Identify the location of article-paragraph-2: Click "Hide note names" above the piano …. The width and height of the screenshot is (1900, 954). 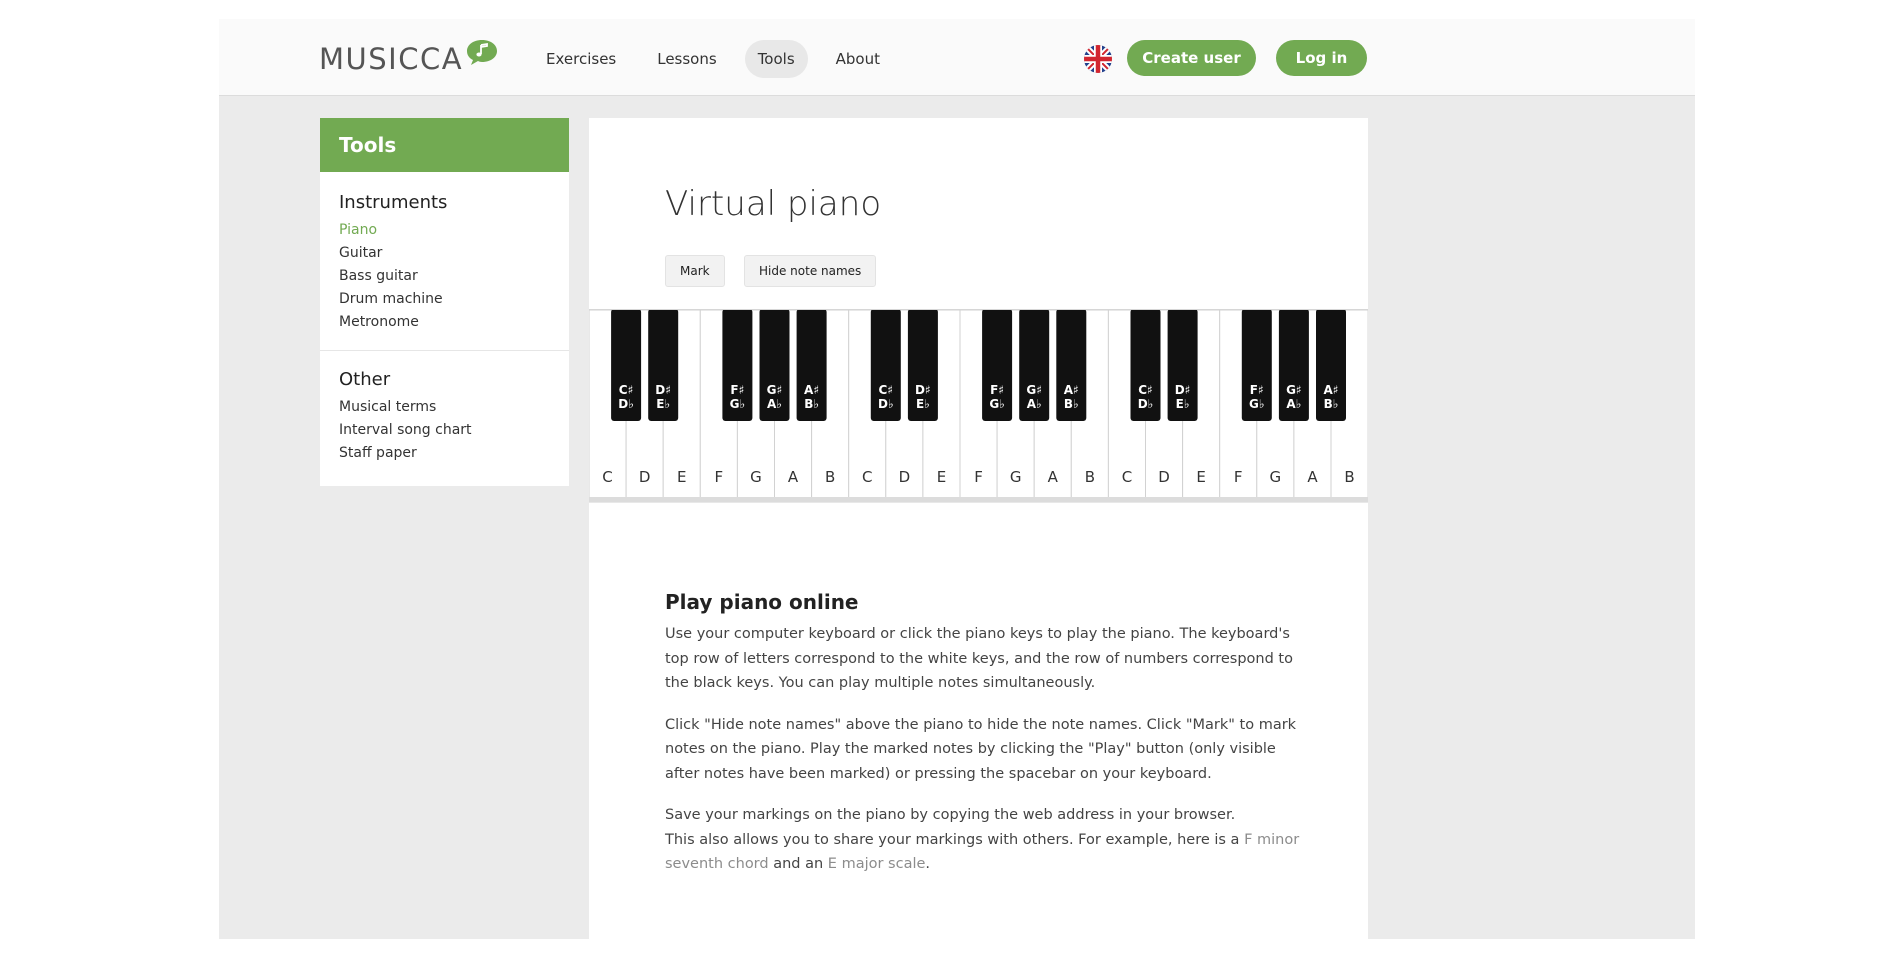
(981, 749).